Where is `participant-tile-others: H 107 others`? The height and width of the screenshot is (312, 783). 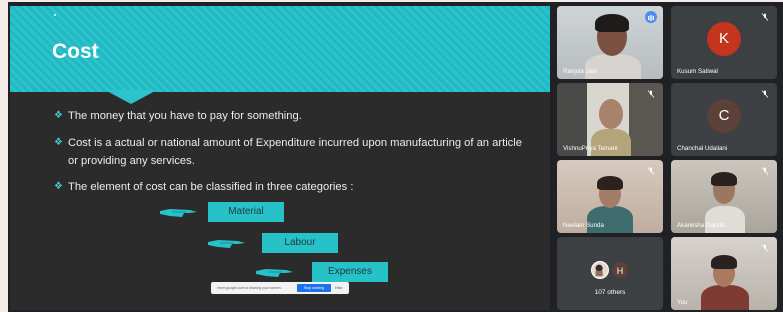
participant-tile-others: H 107 others is located at coordinates (610, 273).